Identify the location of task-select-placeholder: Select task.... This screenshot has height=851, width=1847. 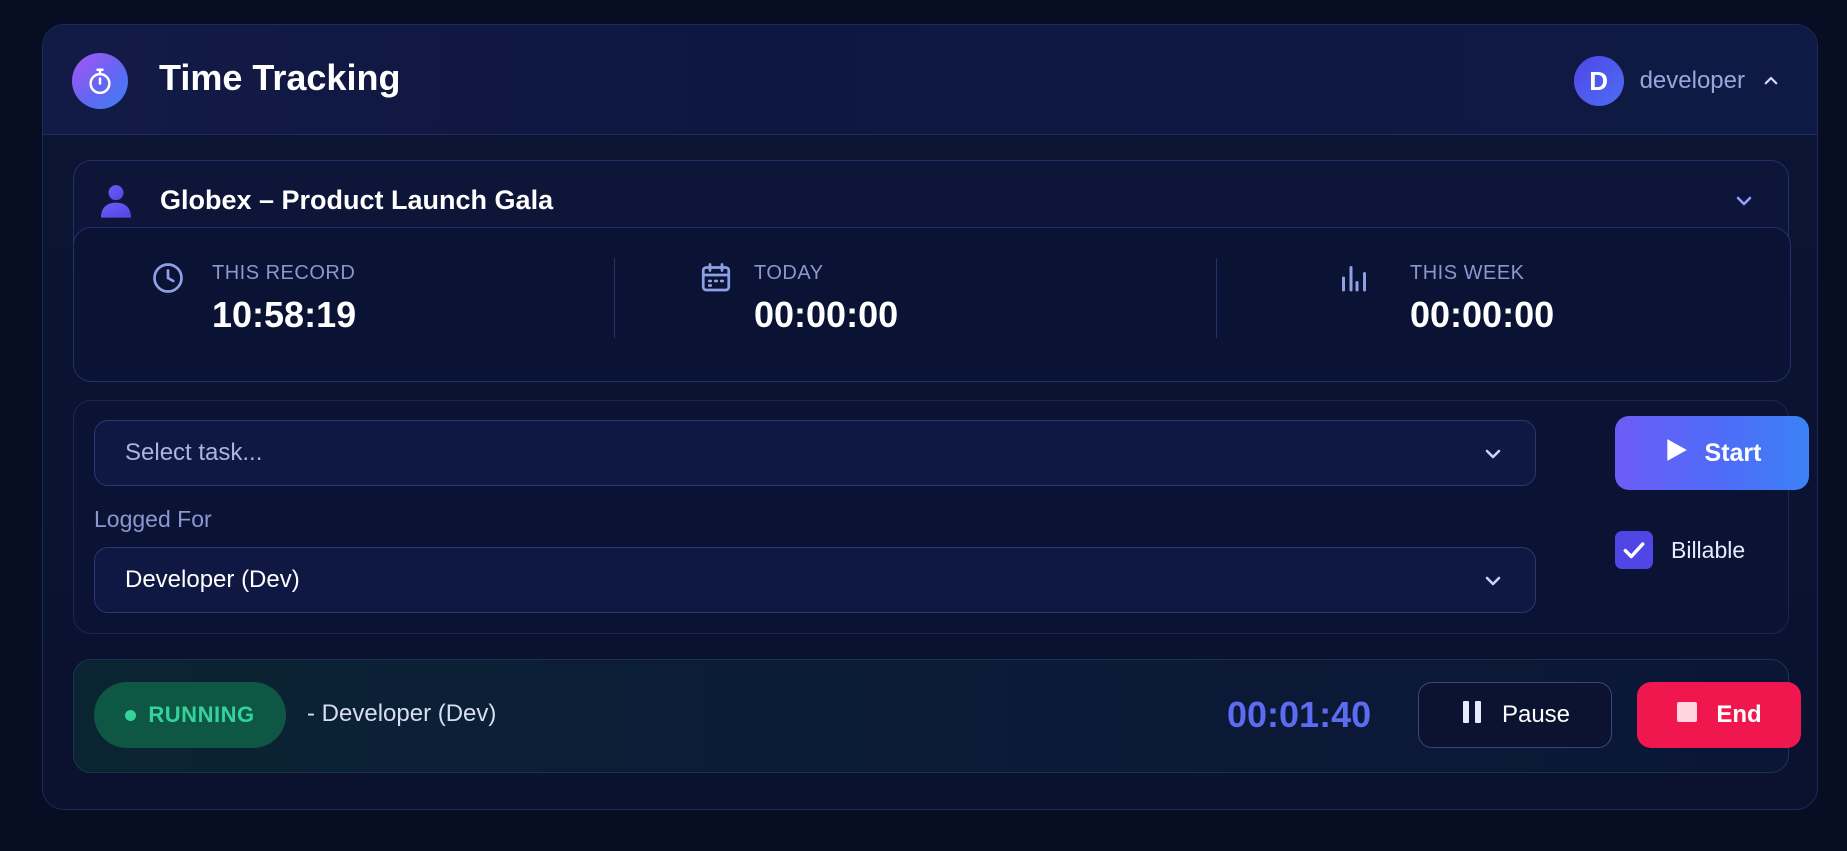
(194, 452).